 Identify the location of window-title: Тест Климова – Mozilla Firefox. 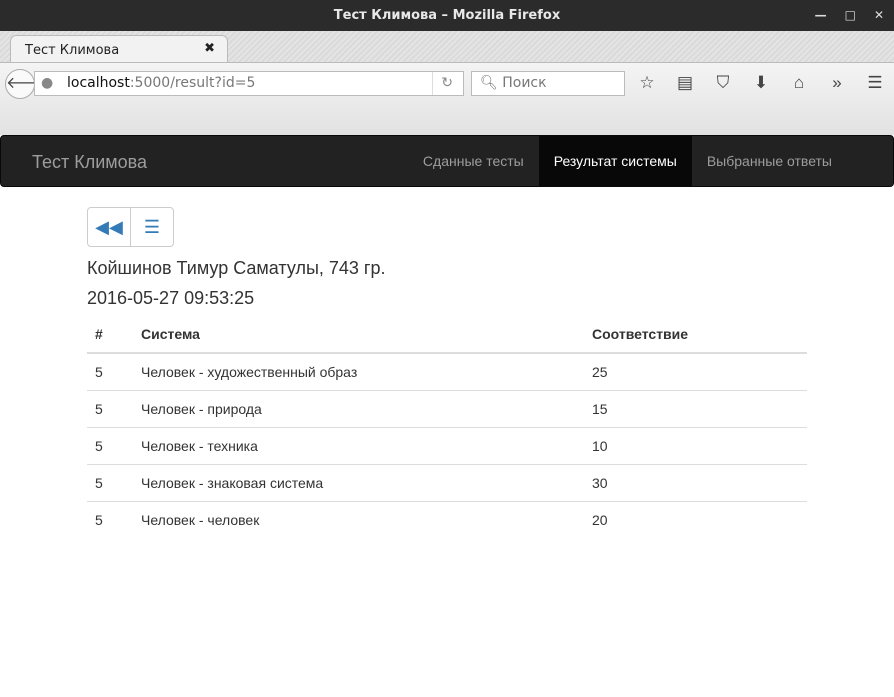
(447, 15).